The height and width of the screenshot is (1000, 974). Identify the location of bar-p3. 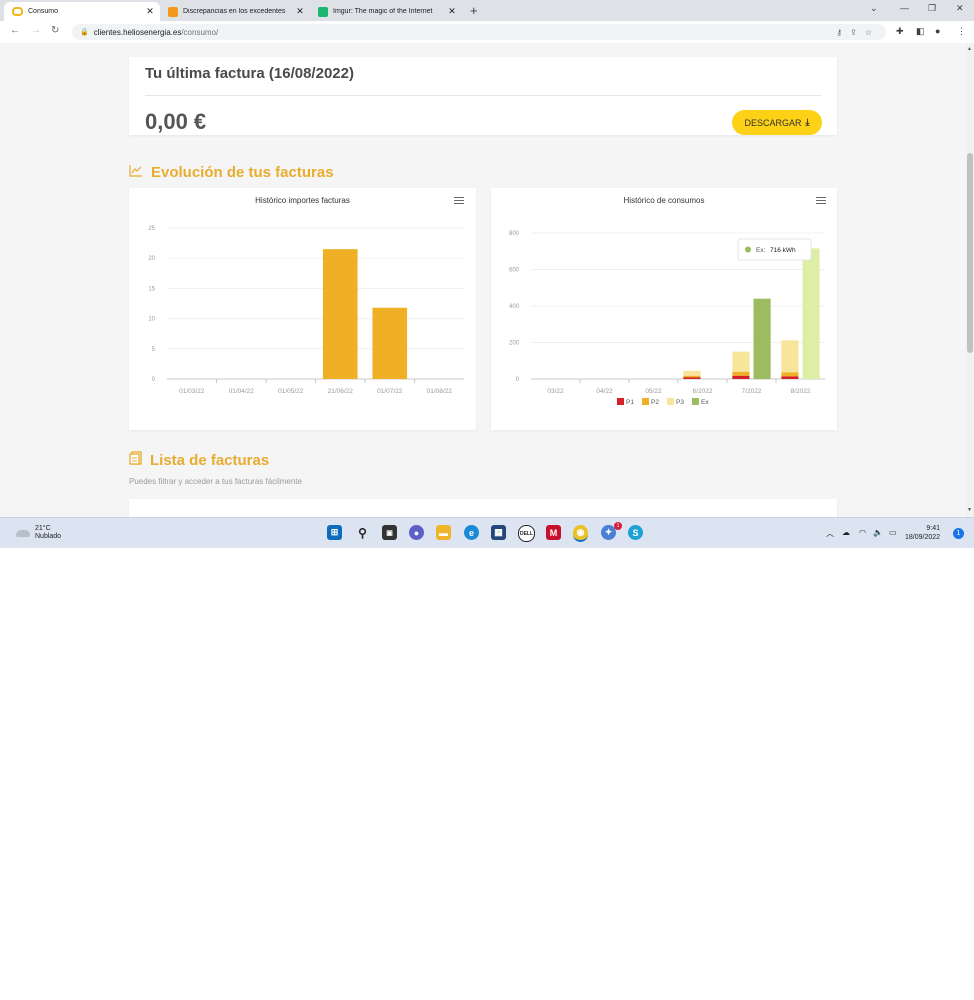
(790, 356).